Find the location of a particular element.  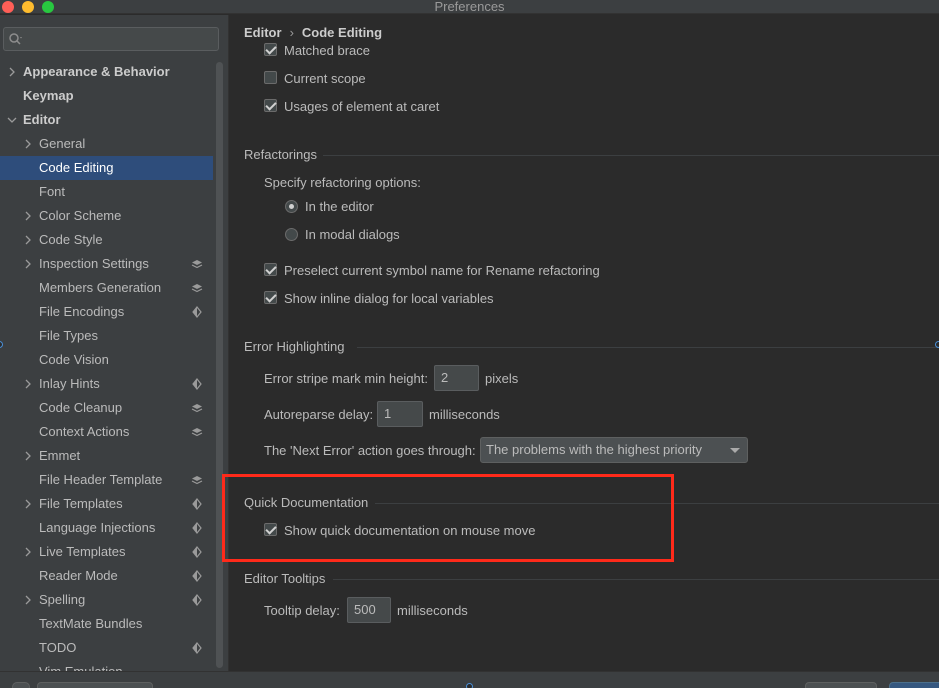

sidebar-item-label: Inspection Settings is located at coordinates (94, 263).